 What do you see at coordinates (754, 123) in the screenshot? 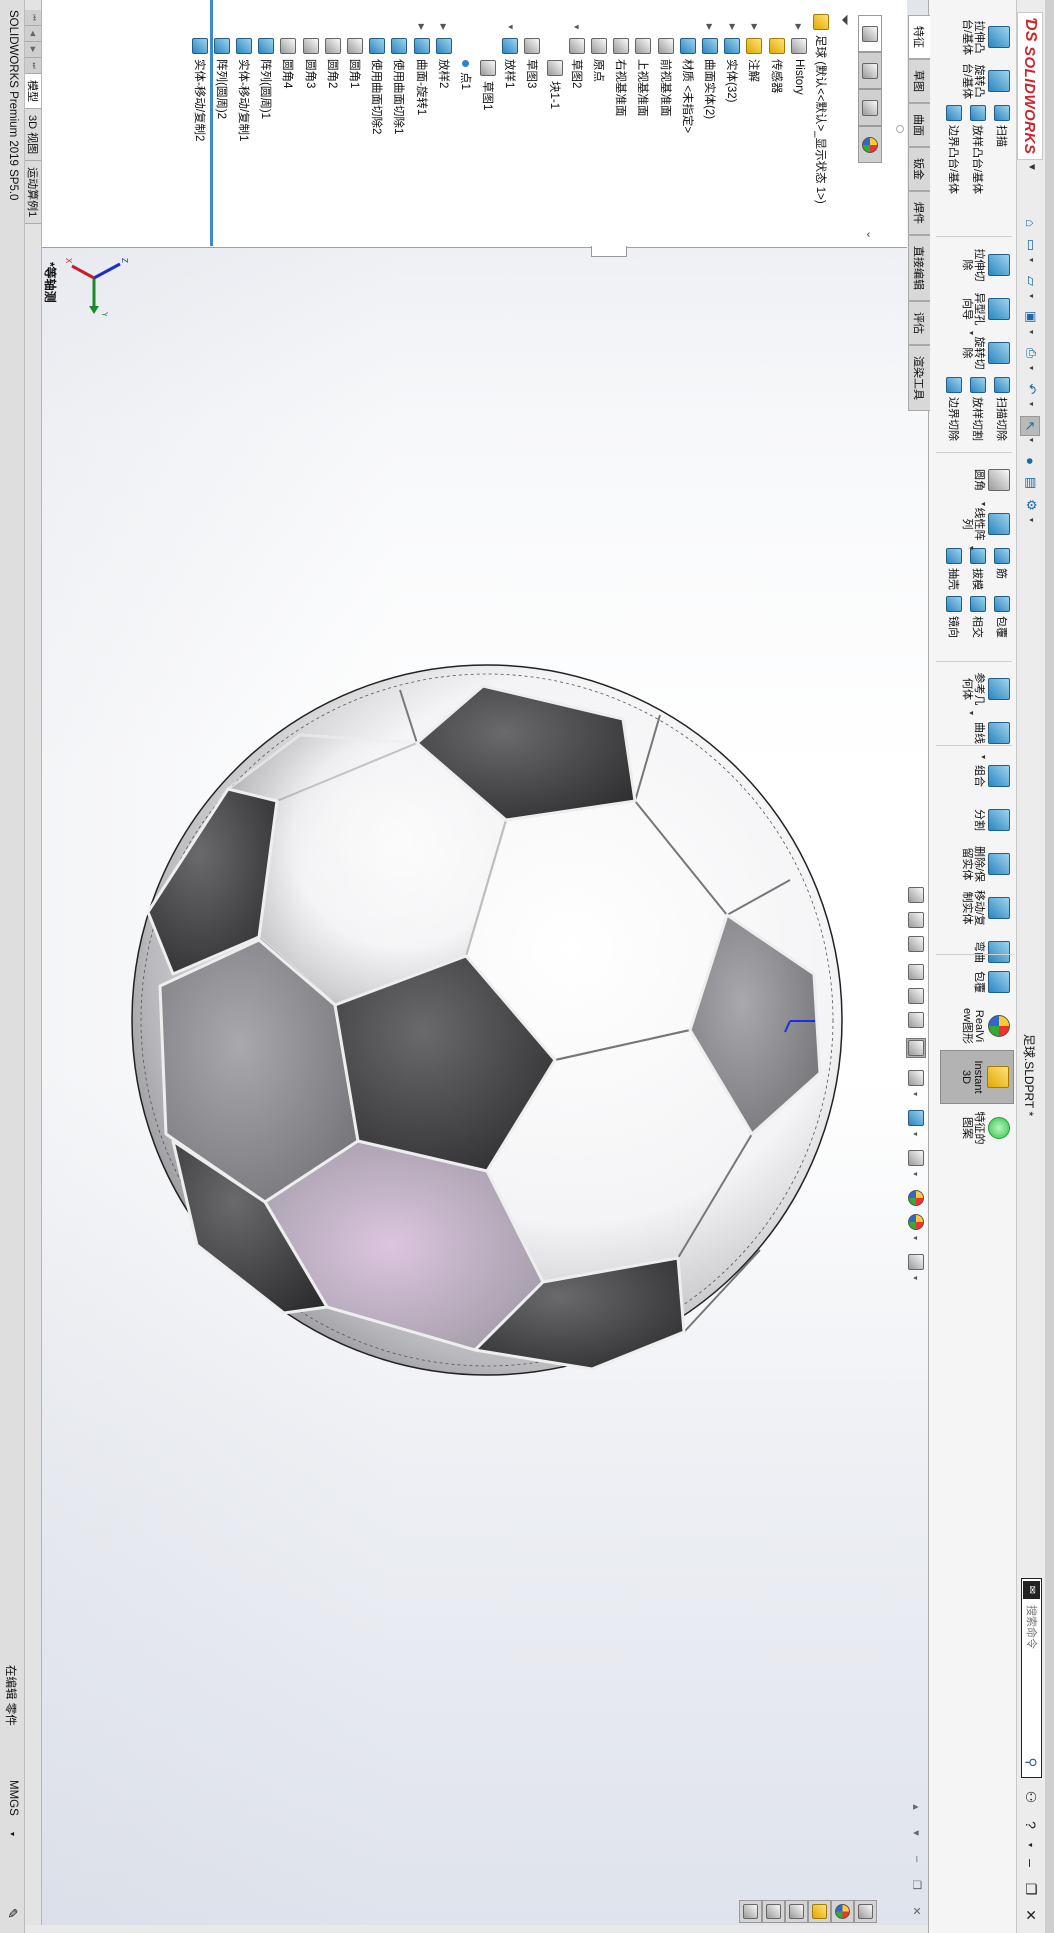
I see `tree-item: ▶ 注解` at bounding box center [754, 123].